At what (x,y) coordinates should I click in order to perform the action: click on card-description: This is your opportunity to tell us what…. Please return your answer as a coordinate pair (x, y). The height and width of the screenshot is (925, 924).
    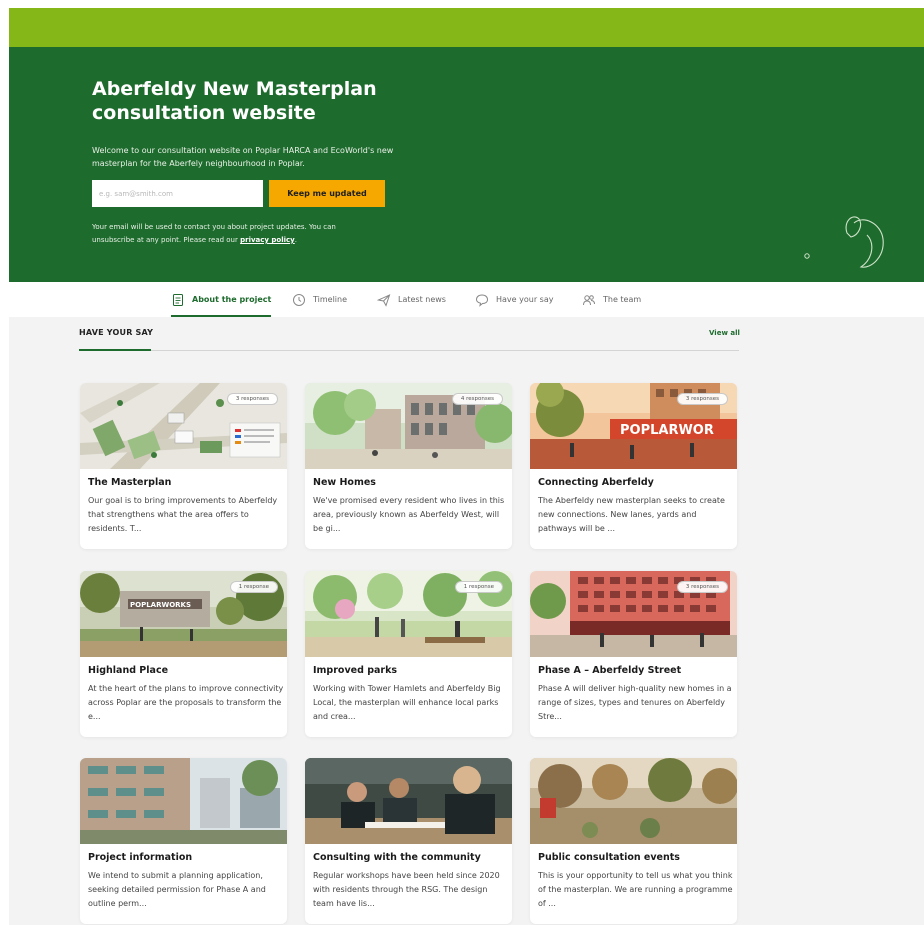
    Looking at the image, I should click on (635, 889).